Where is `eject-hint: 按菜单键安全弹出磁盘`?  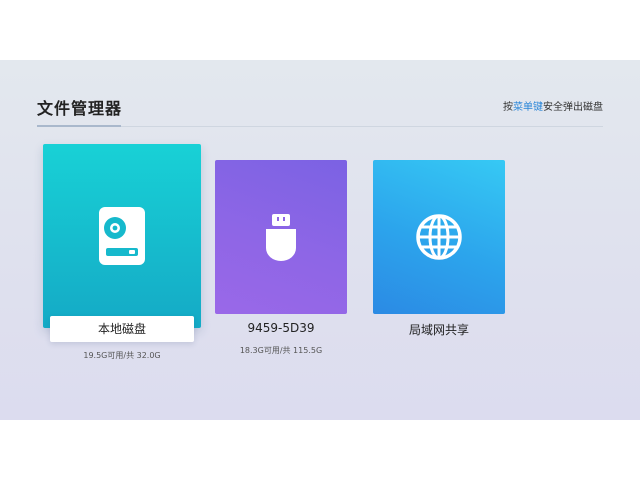
eject-hint: 按菜单键安全弹出磁盘 is located at coordinates (553, 105).